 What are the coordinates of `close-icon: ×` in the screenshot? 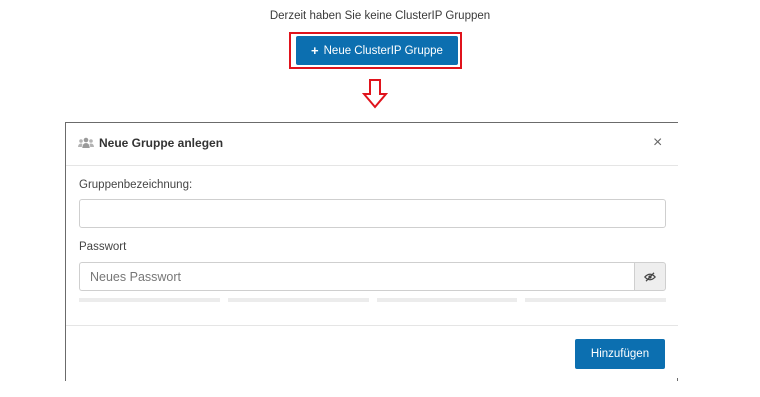 It's located at (657, 143).